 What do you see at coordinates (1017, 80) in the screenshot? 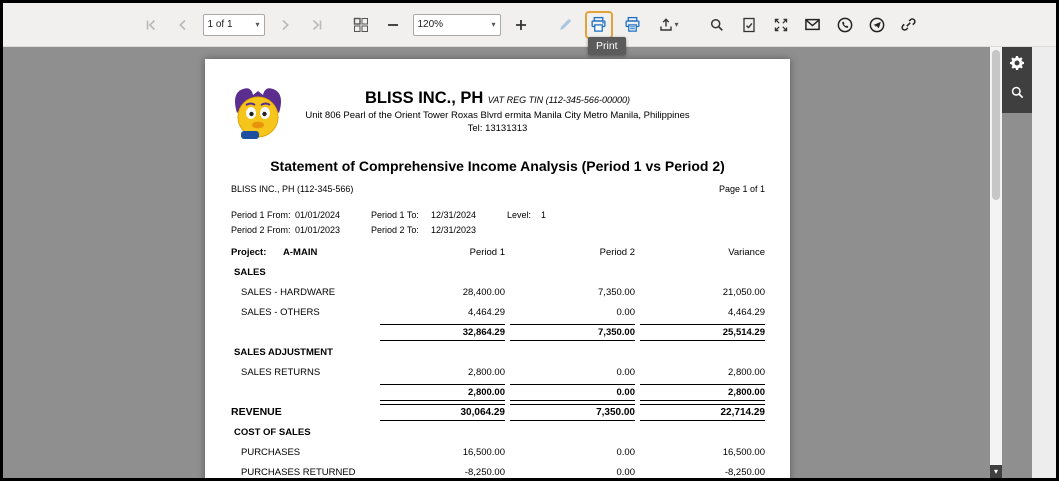
I see `right-panel-tabs` at bounding box center [1017, 80].